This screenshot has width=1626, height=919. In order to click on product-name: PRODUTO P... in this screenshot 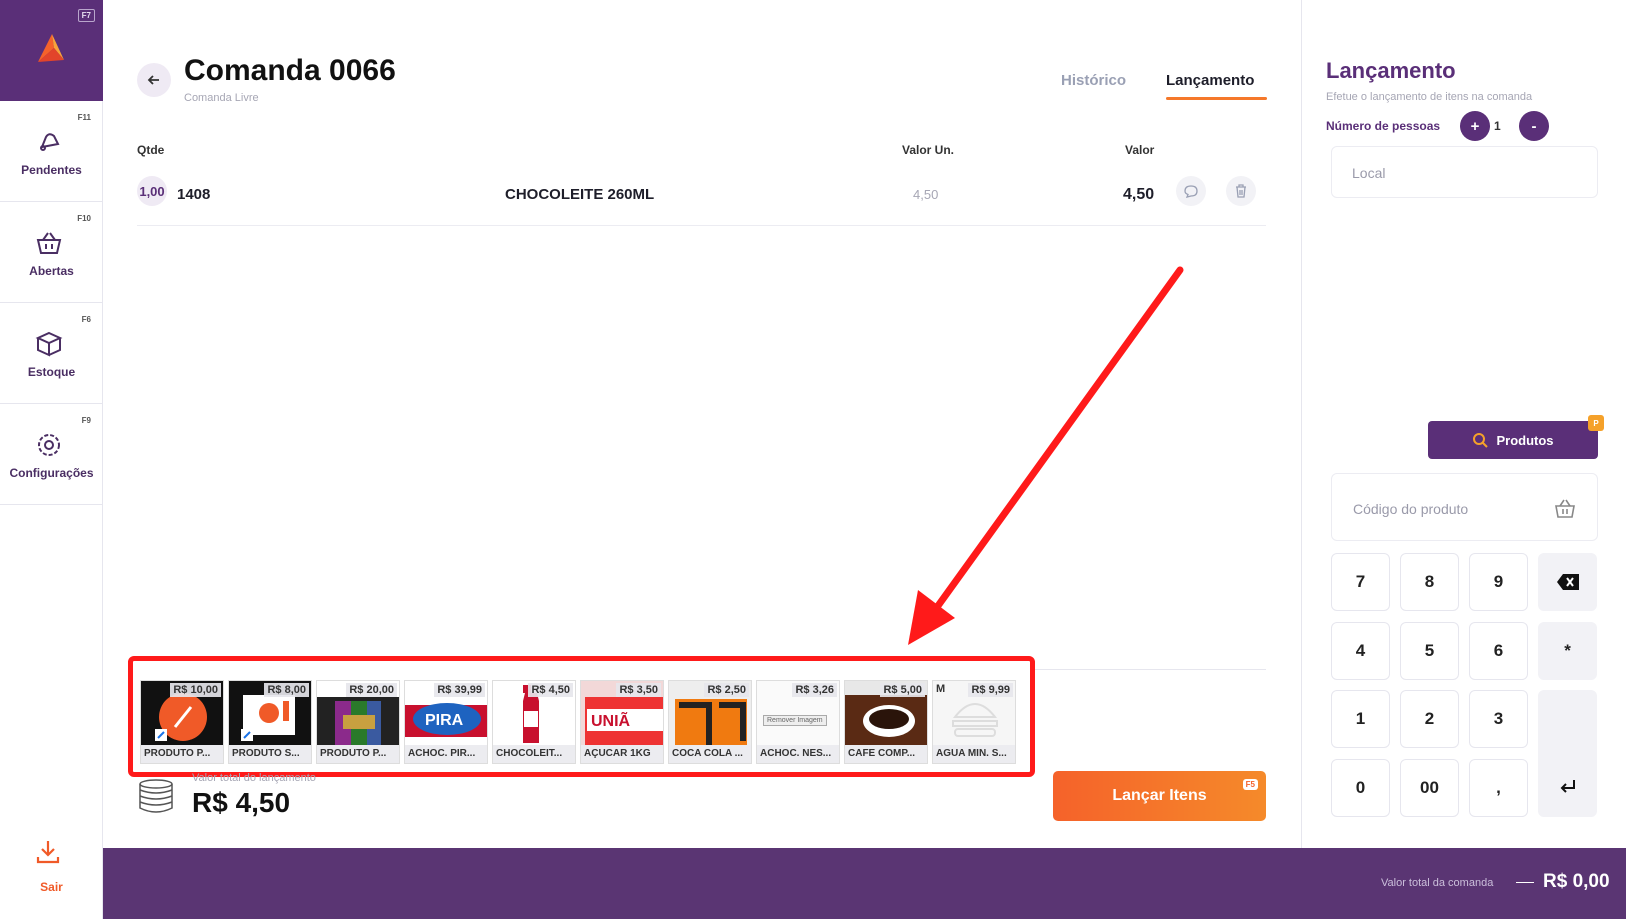, I will do `click(182, 754)`.